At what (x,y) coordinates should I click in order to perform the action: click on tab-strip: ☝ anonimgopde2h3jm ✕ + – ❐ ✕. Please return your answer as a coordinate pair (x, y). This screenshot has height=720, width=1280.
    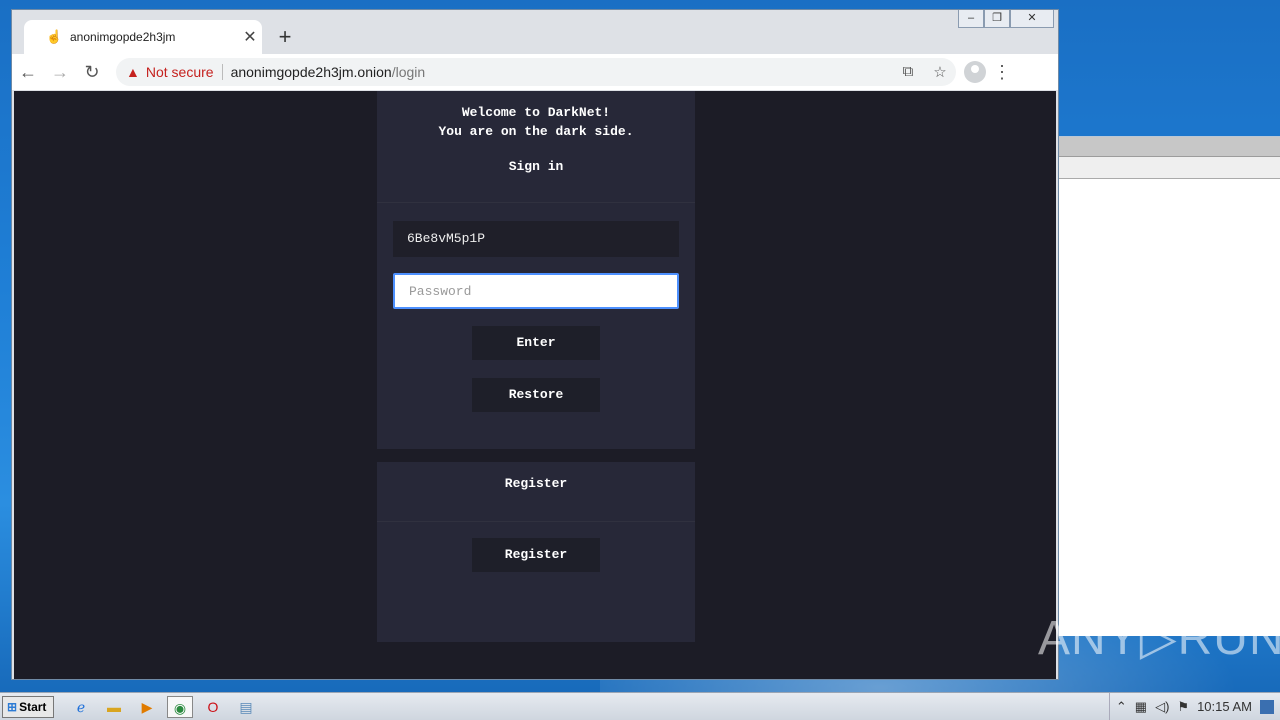
    Looking at the image, I should click on (535, 32).